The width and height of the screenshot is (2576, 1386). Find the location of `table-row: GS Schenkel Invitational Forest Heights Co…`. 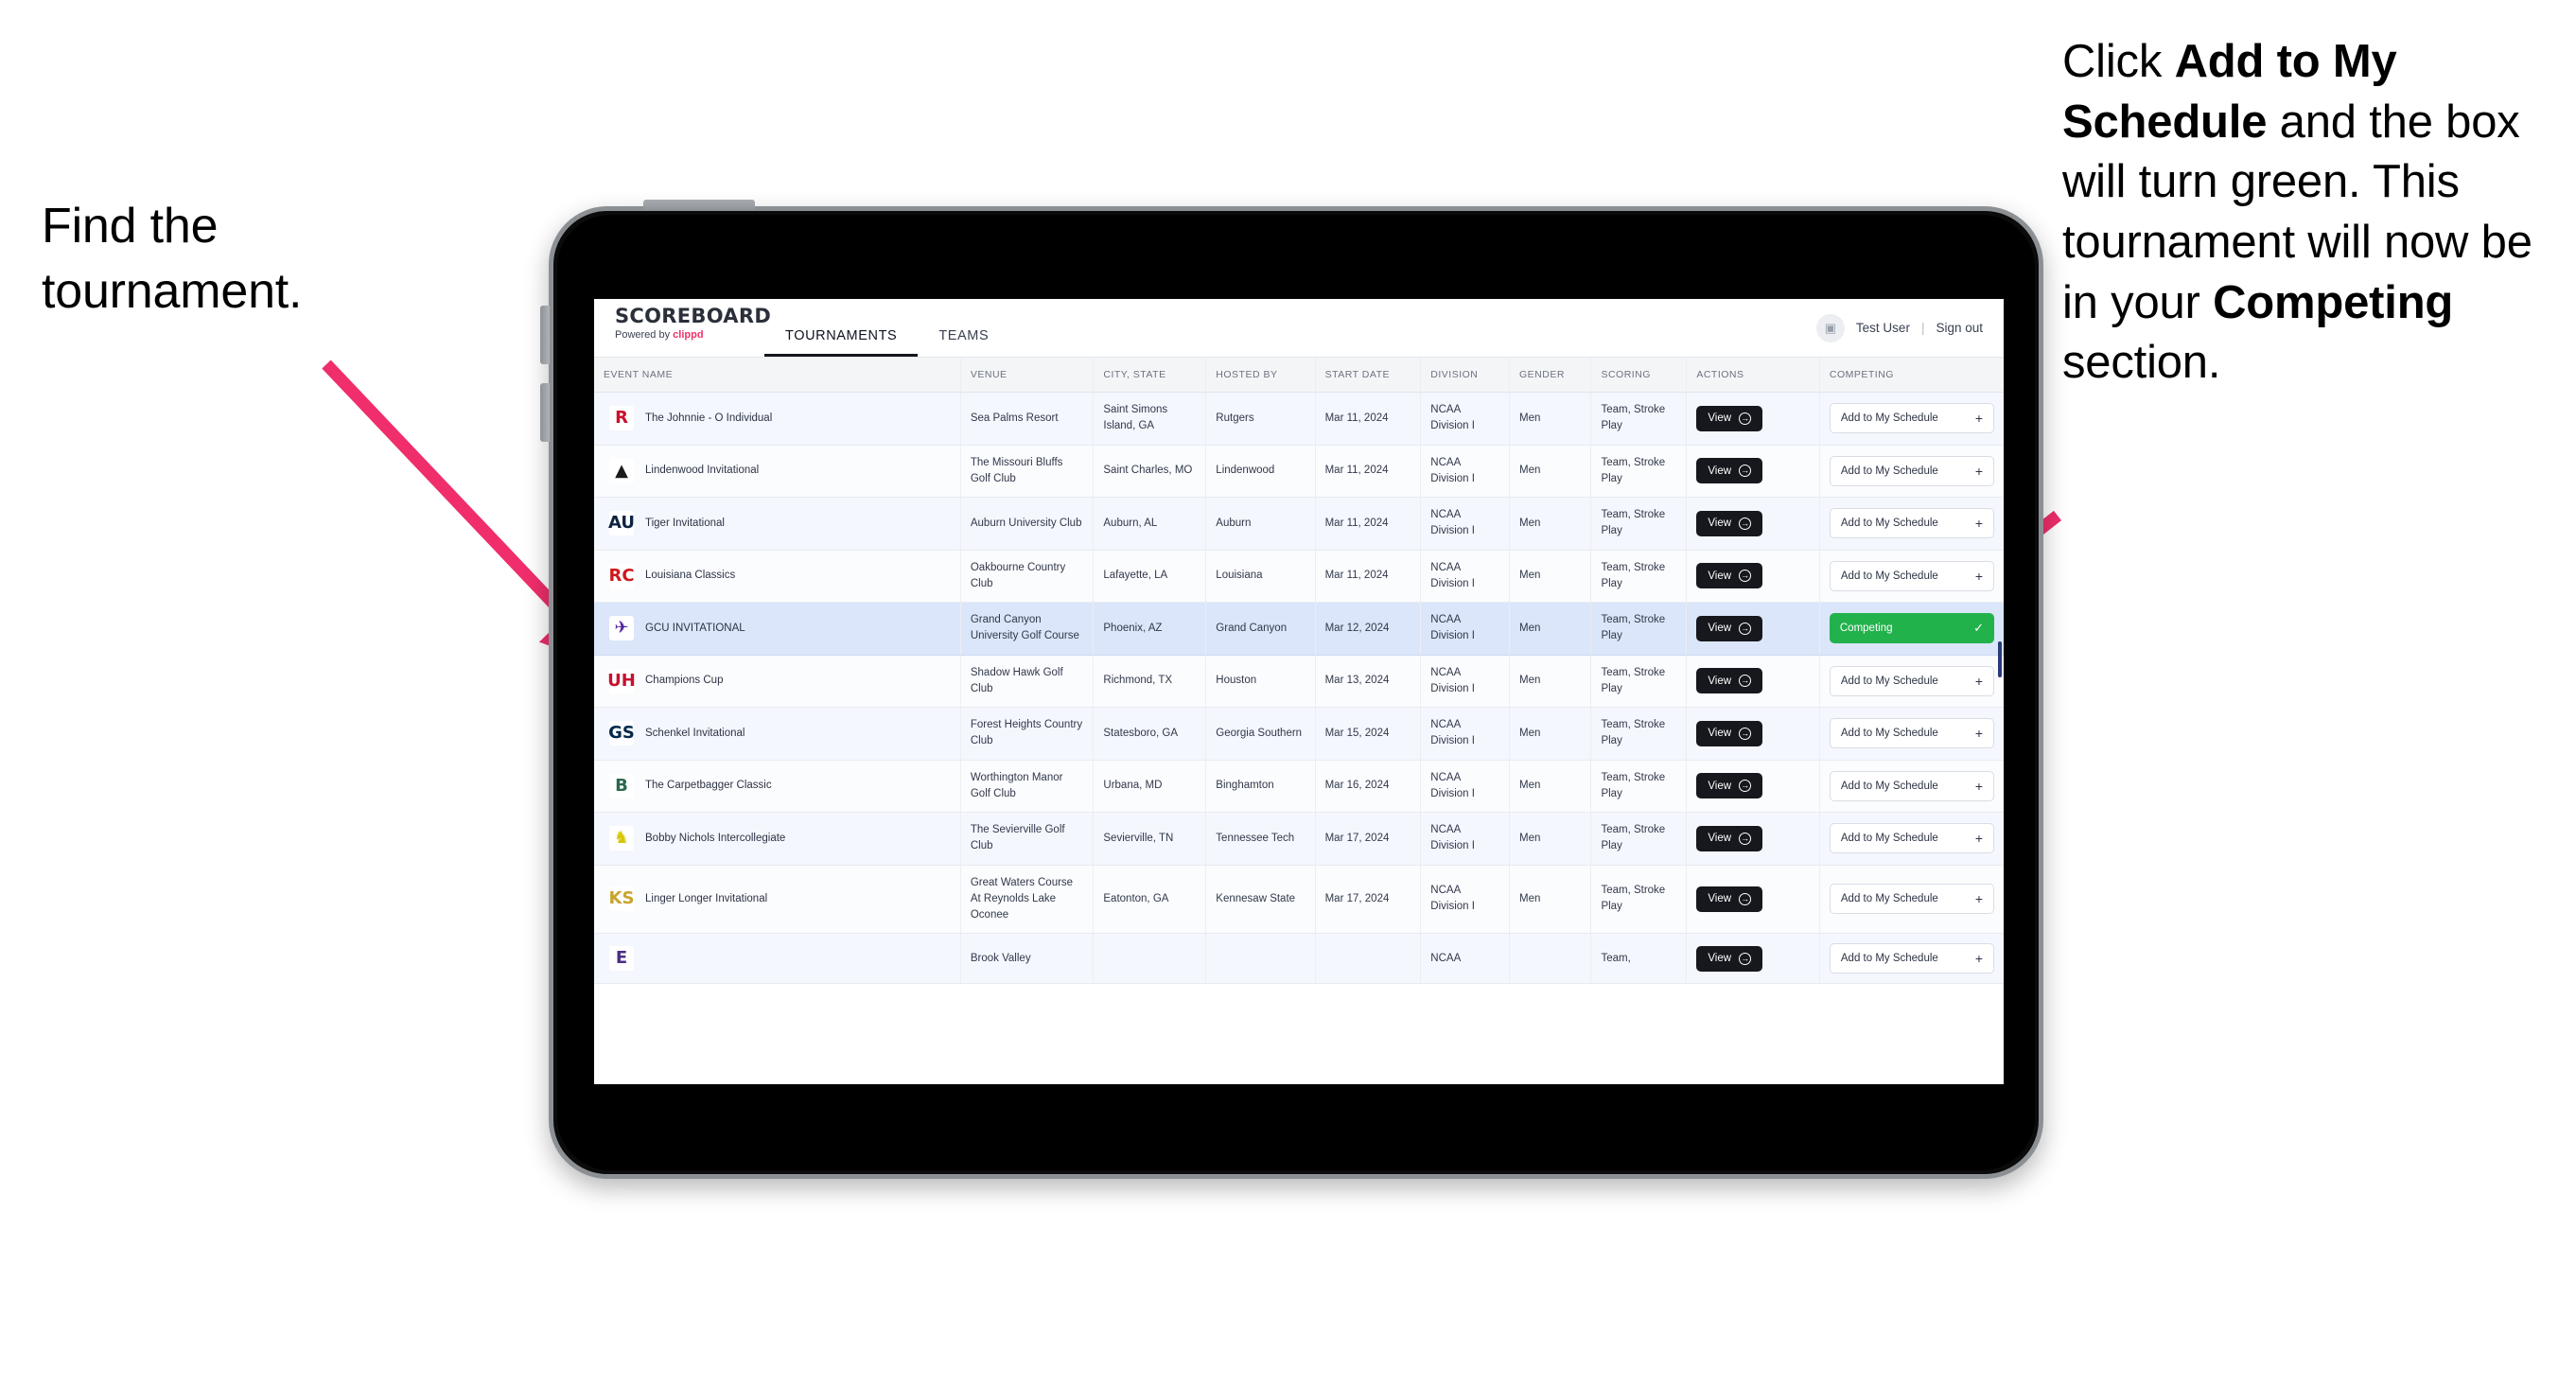

table-row: GS Schenkel Invitational Forest Heights Co… is located at coordinates (1299, 734).